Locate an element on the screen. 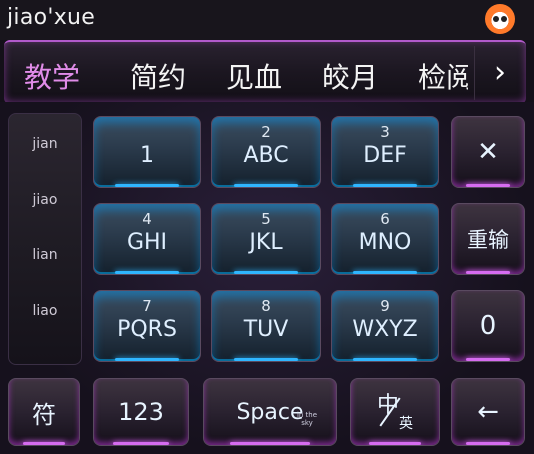 This screenshot has width=534, height=454. key-2-abc: 2 ABC is located at coordinates (266, 152).